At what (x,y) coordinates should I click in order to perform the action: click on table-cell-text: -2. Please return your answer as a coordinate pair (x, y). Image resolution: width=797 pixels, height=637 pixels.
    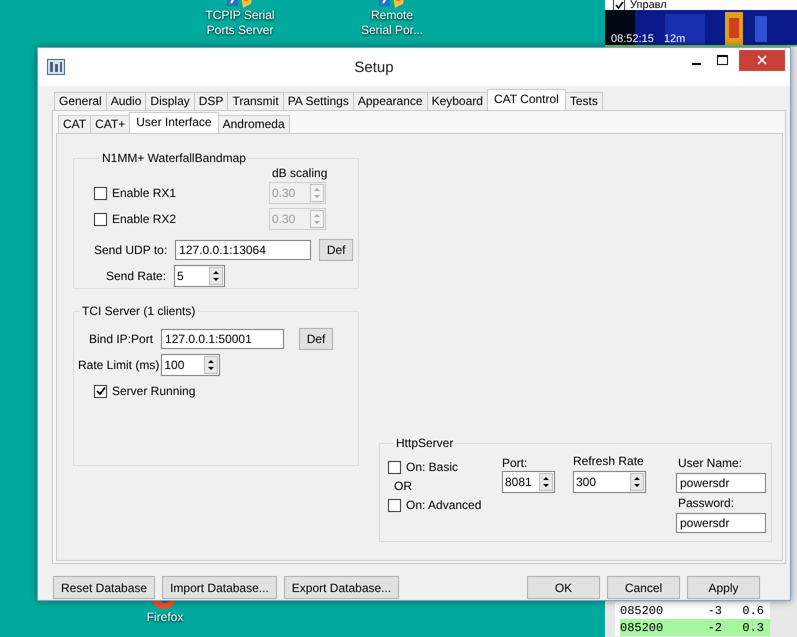
    Looking at the image, I should click on (714, 627).